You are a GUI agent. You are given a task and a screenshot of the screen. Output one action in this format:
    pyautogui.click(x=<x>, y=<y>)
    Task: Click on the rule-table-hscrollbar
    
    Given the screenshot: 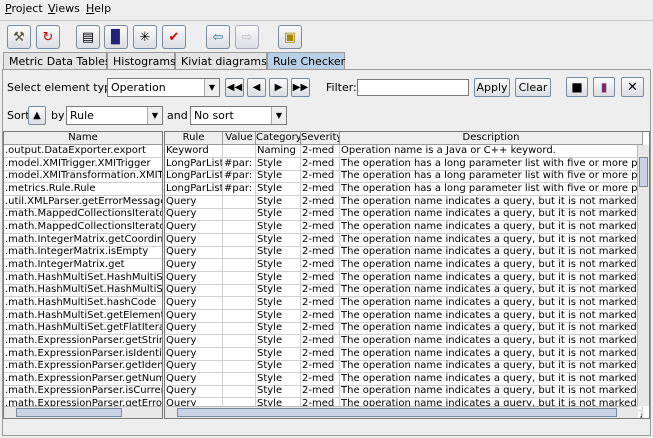 What is the action you would take?
    pyautogui.click(x=401, y=412)
    